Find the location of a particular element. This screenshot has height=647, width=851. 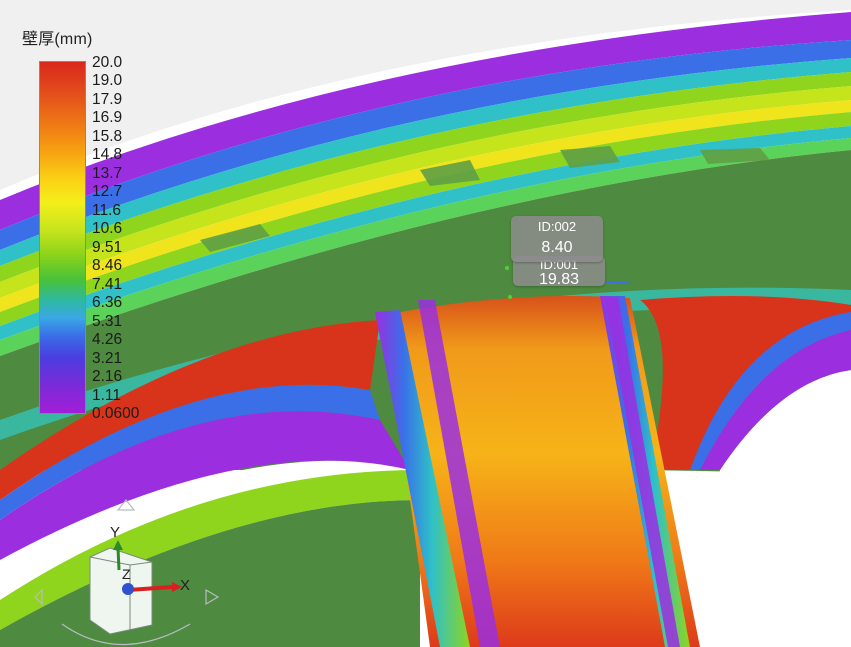

triad-y-label: Y is located at coordinates (115, 532).